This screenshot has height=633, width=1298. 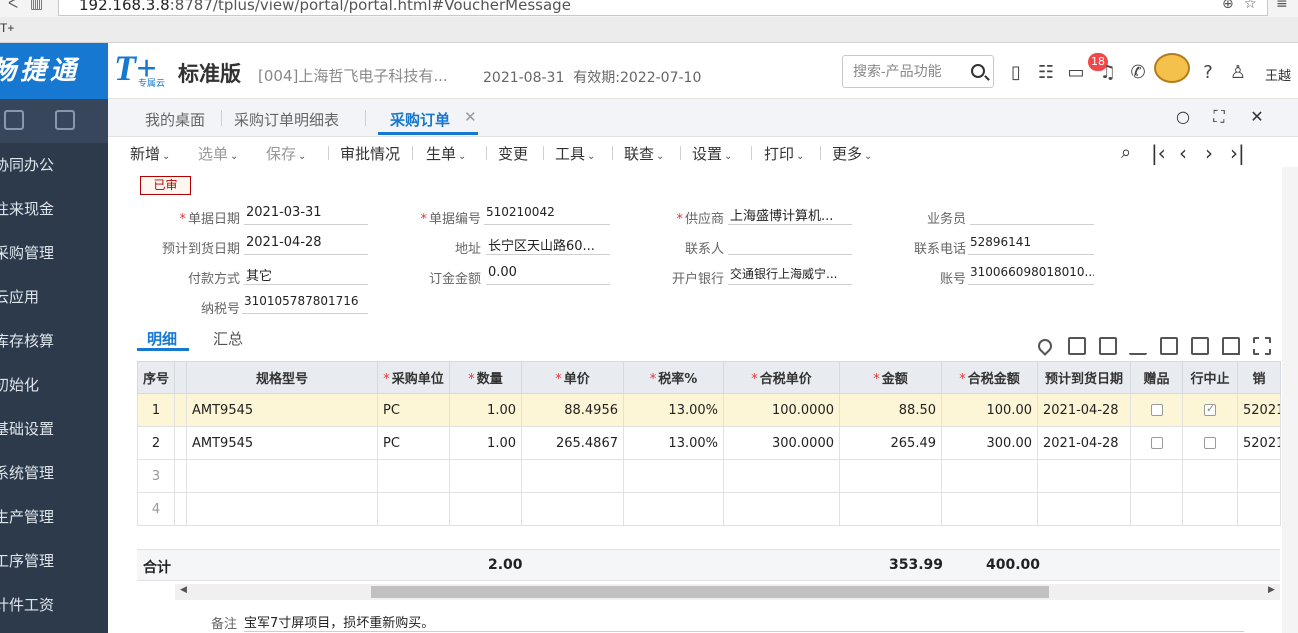 What do you see at coordinates (1209, 153) in the screenshot?
I see `next-record-icon: ›` at bounding box center [1209, 153].